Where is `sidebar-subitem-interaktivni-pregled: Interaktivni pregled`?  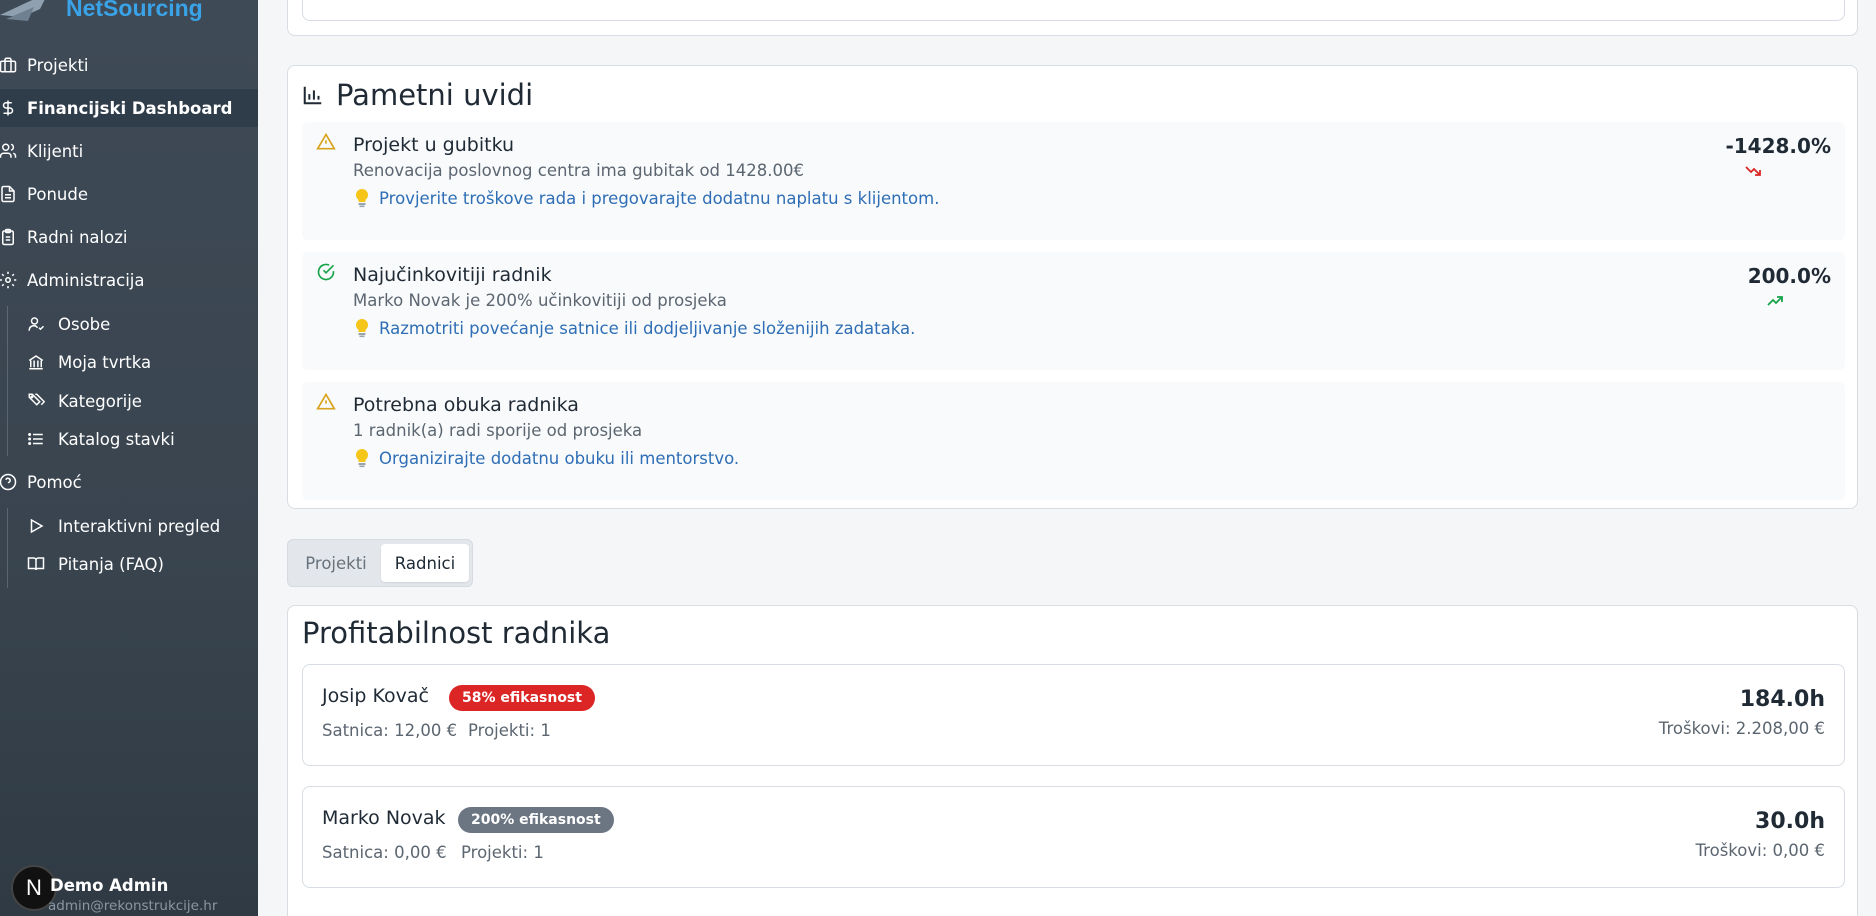
sidebar-subitem-interaktivni-pregled: Interaktivni pregled is located at coordinates (142, 526).